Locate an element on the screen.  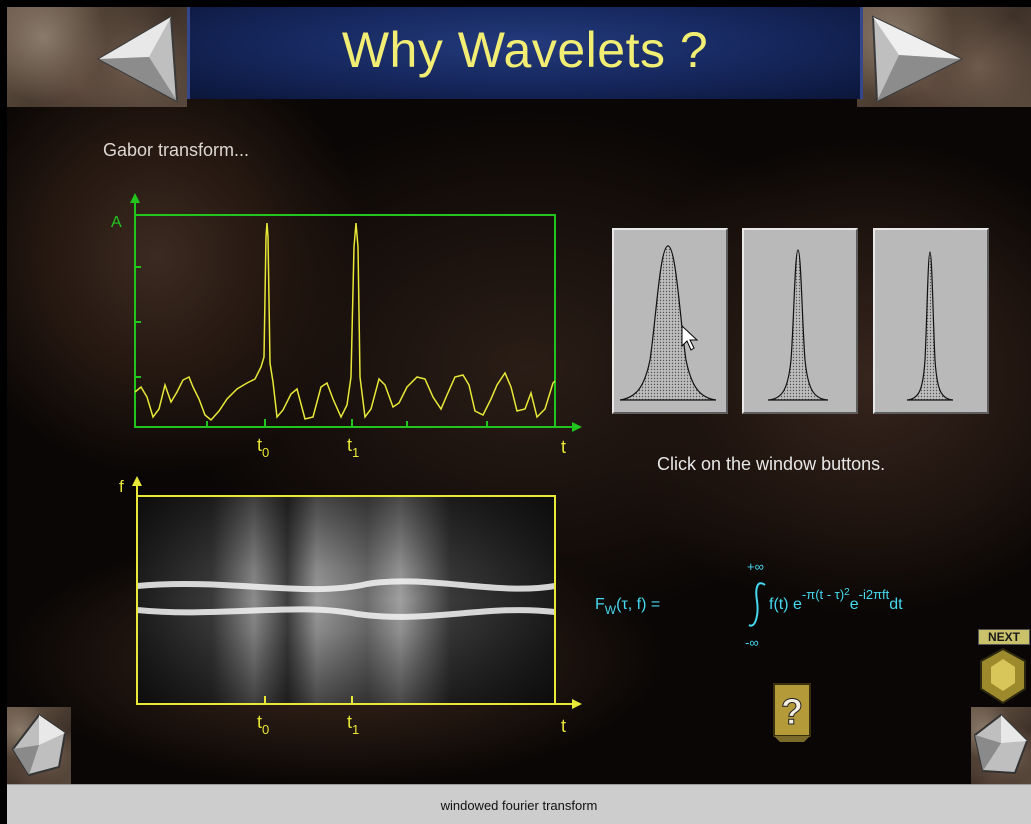
next-gem-icon is located at coordinates (1003, 676).